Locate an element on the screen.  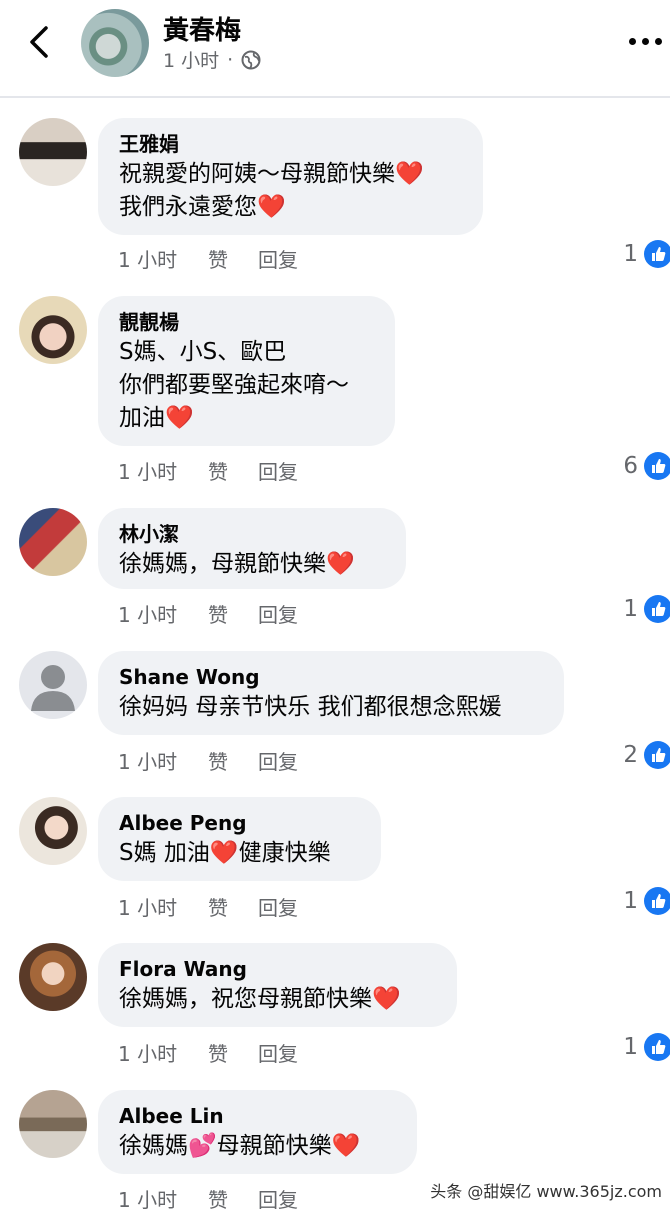
comment-bubble: 靚靚楊 S媽、小S、歐巴 你們都要堅強起來唷～ 加油❤️ is located at coordinates (246, 371).